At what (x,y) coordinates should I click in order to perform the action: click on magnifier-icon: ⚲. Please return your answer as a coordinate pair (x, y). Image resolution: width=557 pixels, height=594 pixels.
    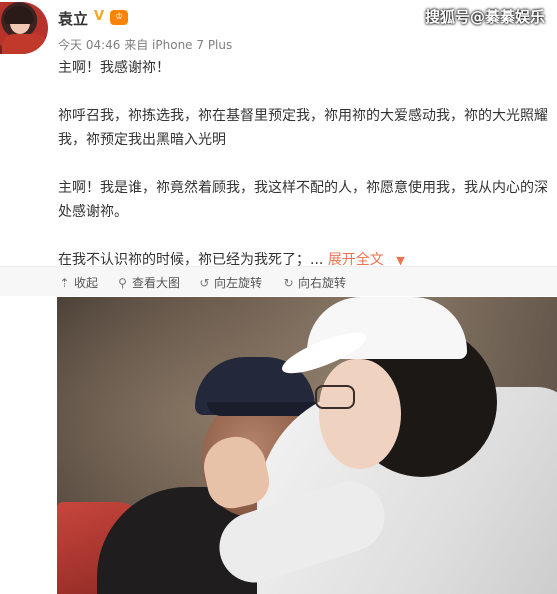
    Looking at the image, I should click on (122, 283).